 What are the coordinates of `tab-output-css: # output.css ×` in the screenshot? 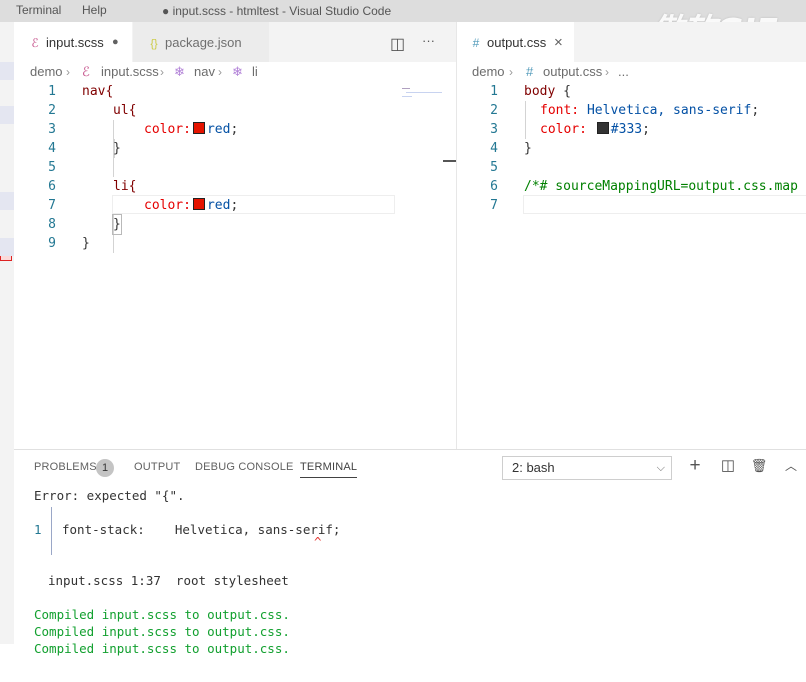 It's located at (515, 42).